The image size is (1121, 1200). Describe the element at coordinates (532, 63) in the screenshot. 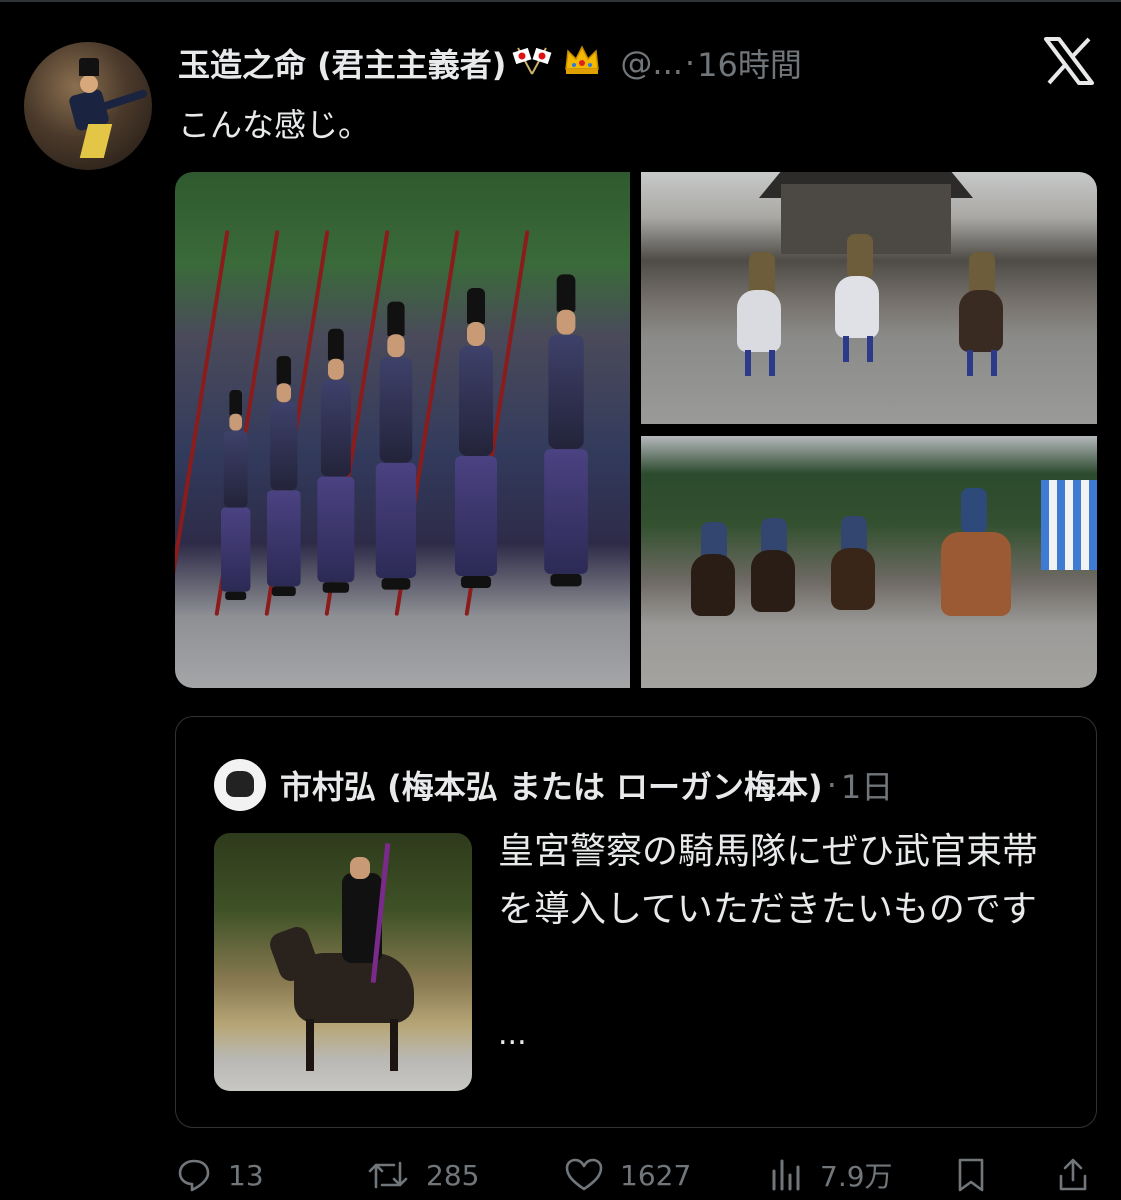

I see `crossed-flags-icon` at that location.